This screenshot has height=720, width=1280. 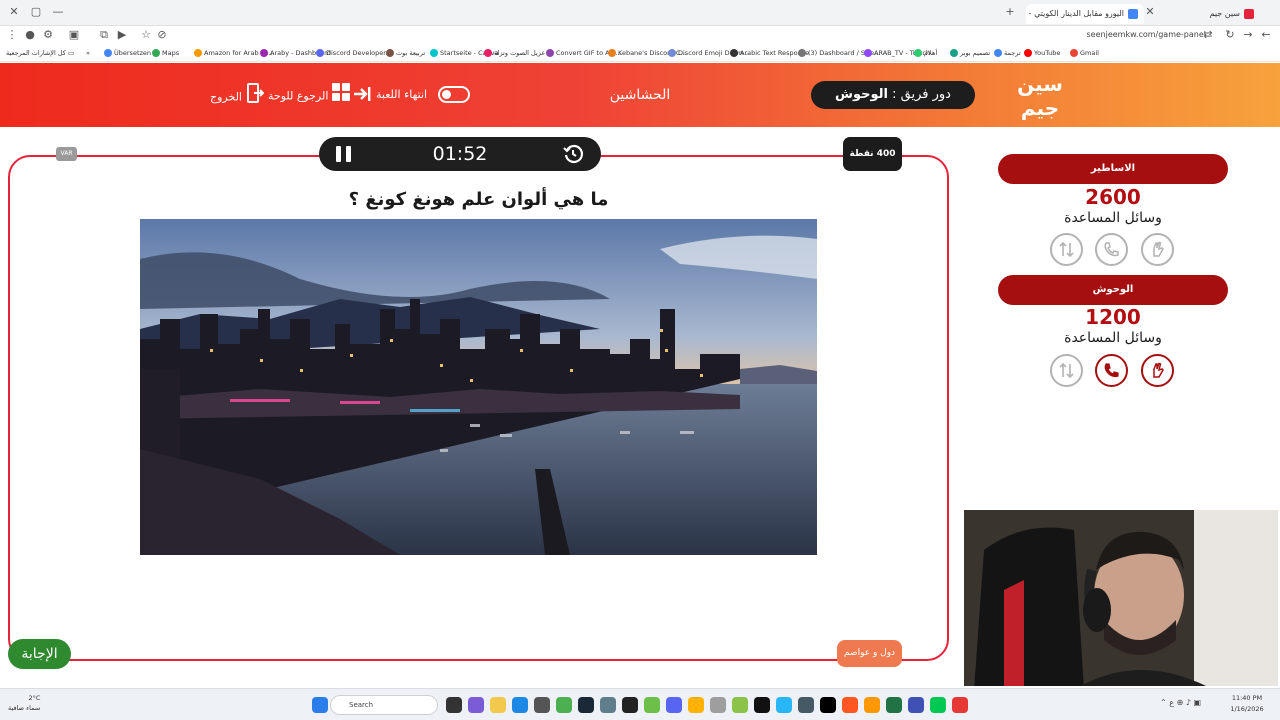 I want to click on team-1-hand-lifeline, so click(x=1157, y=249).